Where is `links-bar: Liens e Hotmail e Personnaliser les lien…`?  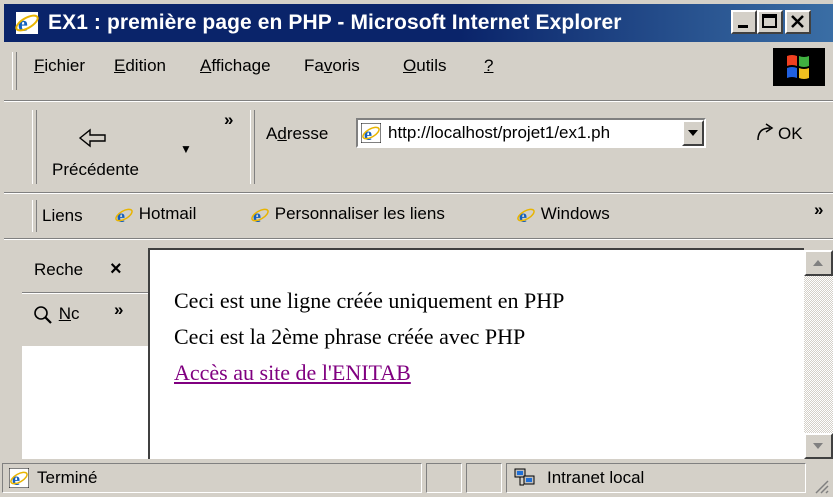
links-bar: Liens e Hotmail e Personnaliser les lien… is located at coordinates (418, 216).